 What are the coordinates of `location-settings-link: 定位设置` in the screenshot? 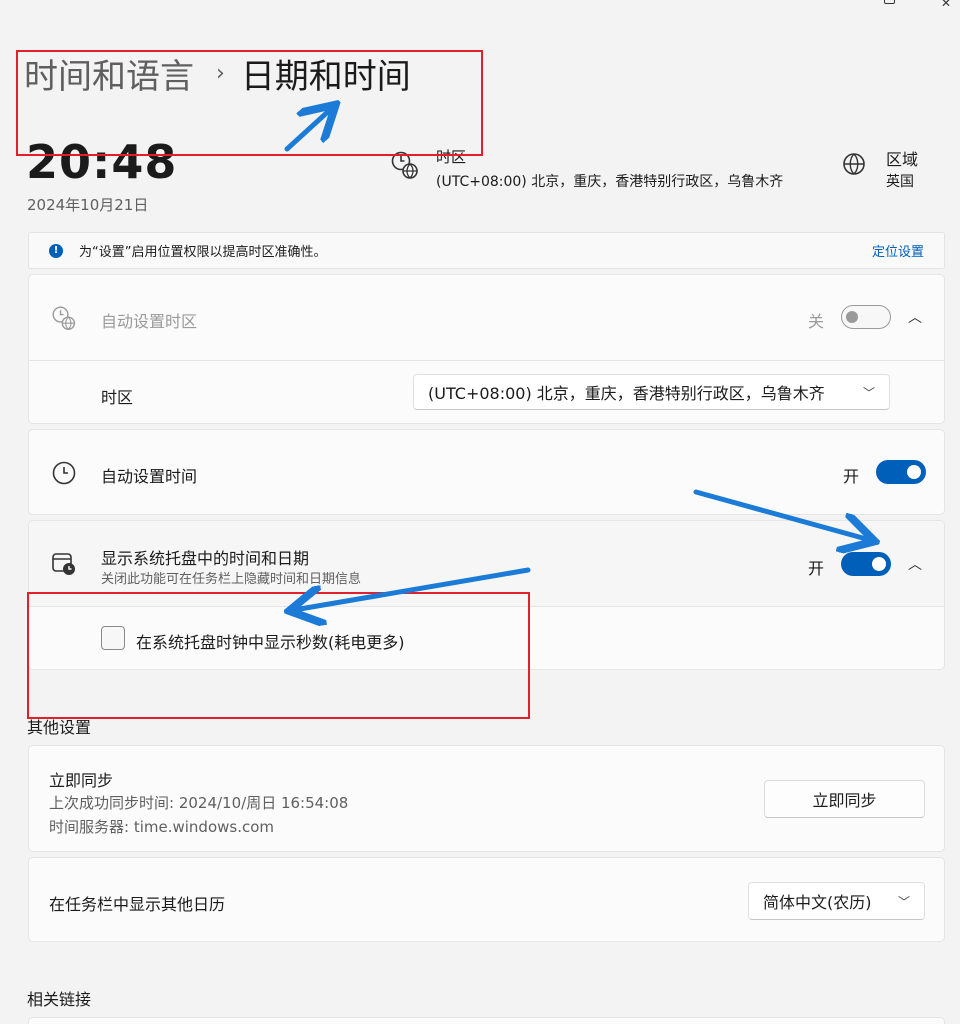 It's located at (898, 250).